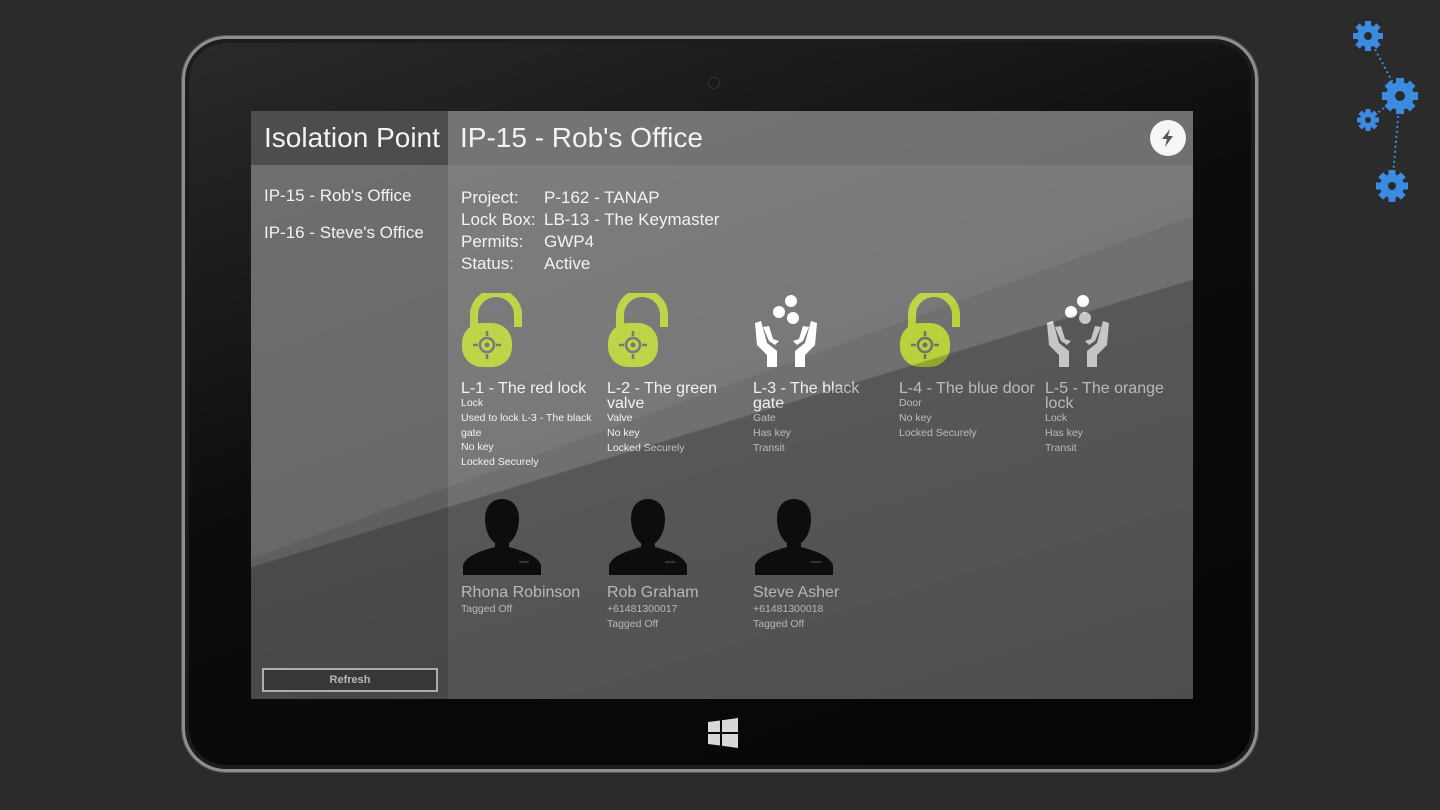 The height and width of the screenshot is (810, 1440). I want to click on detail-label: Project:, so click(490, 197).